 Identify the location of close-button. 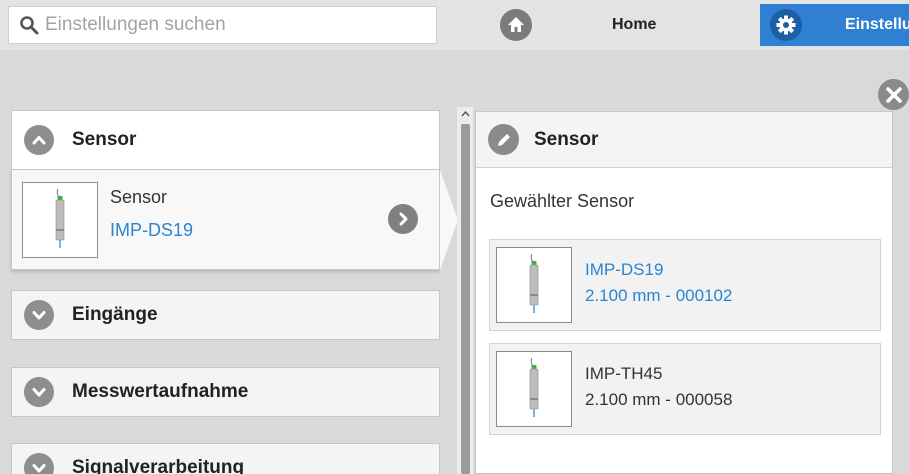
(893, 94).